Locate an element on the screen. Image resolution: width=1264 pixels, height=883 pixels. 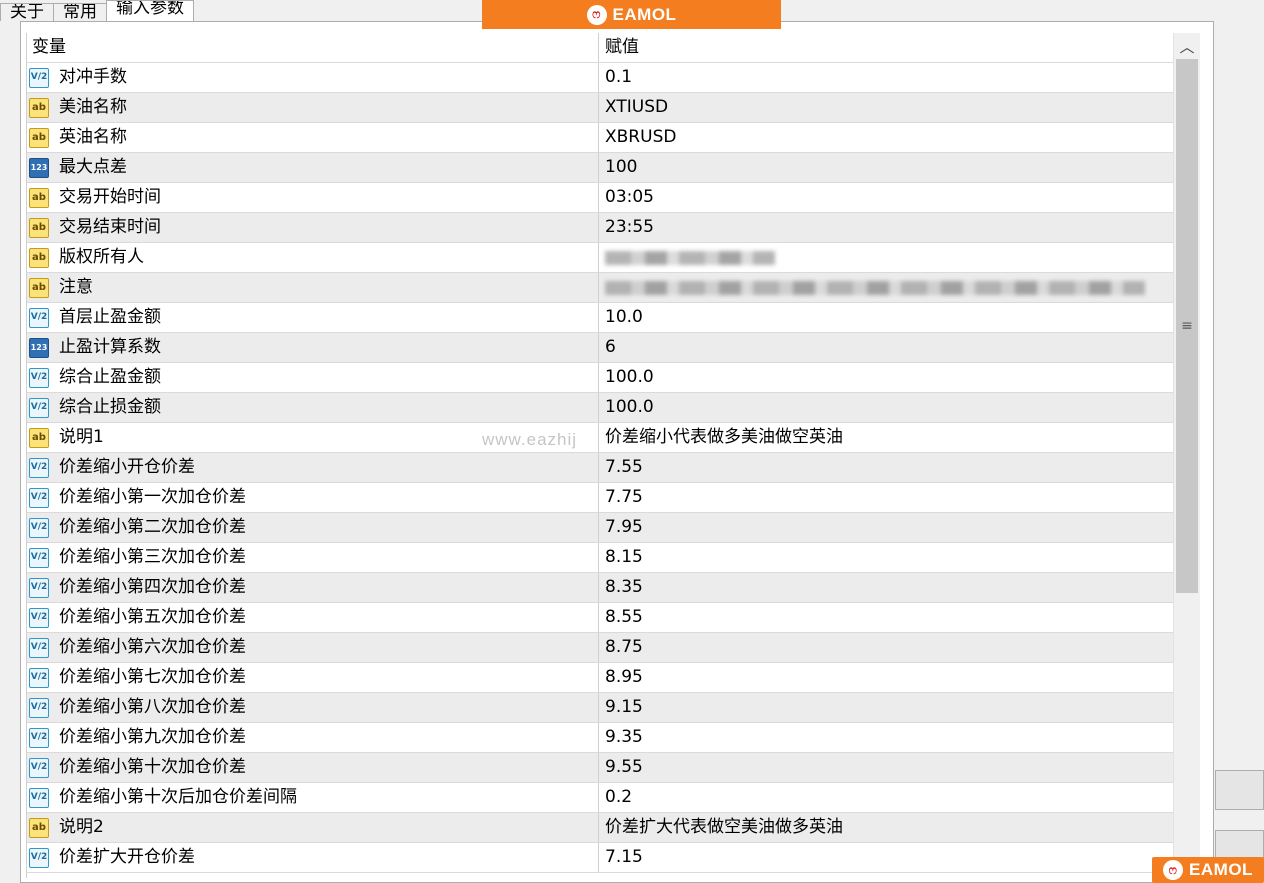
value-cell: 23:55 is located at coordinates (886, 227).